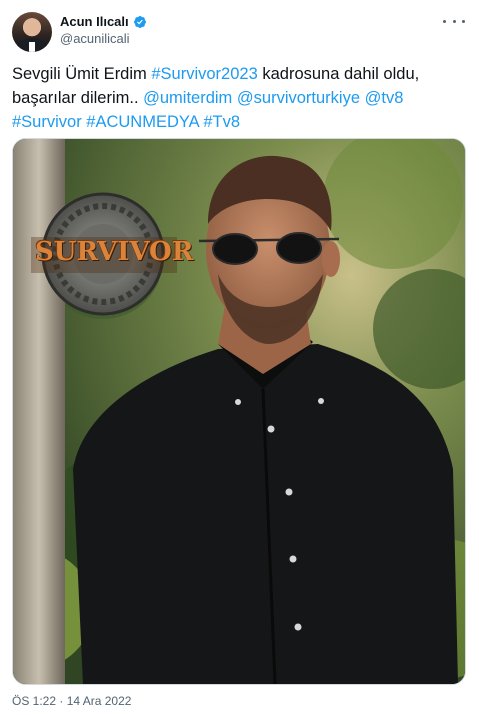 This screenshot has height=715, width=479. I want to click on survivor-logo-text-wrap: SURVIVOR, so click(114, 254).